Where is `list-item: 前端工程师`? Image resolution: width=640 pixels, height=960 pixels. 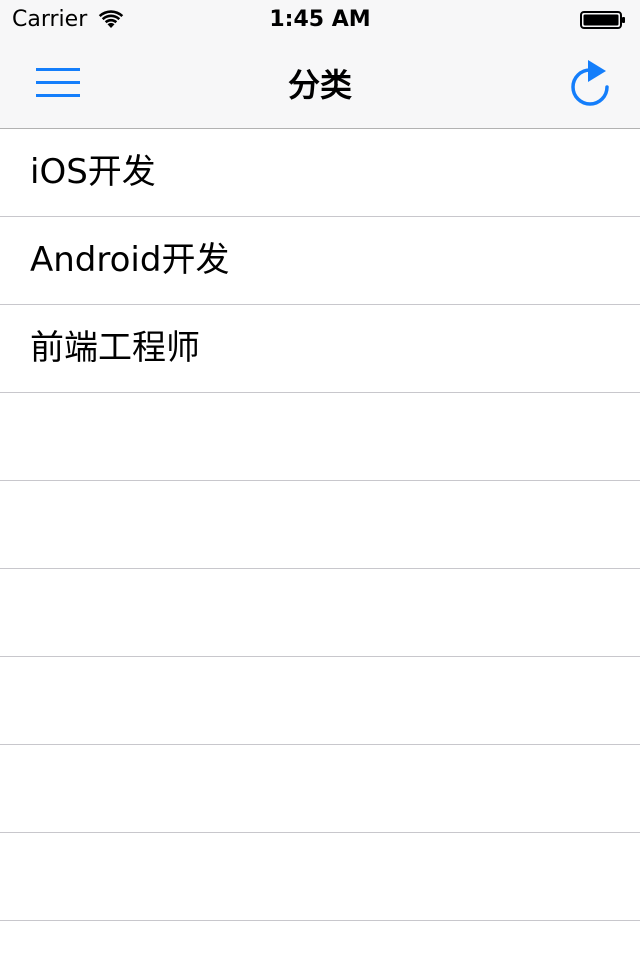 list-item: 前端工程师 is located at coordinates (320, 349).